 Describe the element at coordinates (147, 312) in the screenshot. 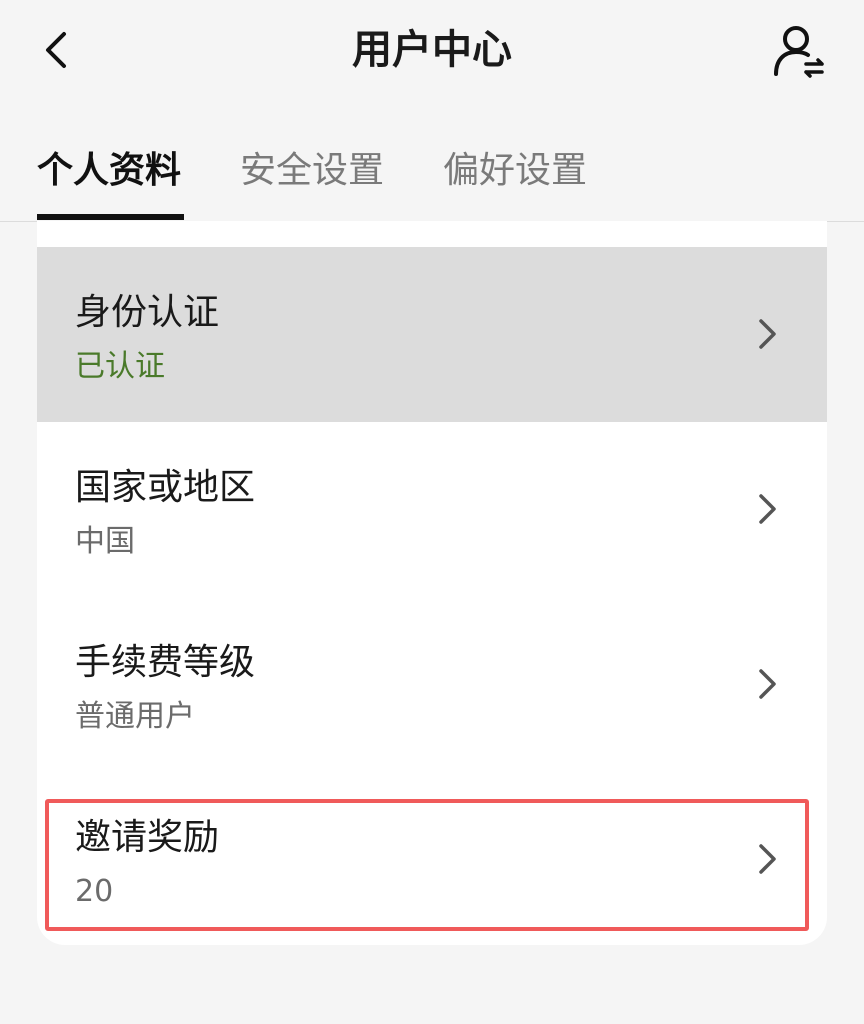

I see `item-title: 身份认证` at that location.